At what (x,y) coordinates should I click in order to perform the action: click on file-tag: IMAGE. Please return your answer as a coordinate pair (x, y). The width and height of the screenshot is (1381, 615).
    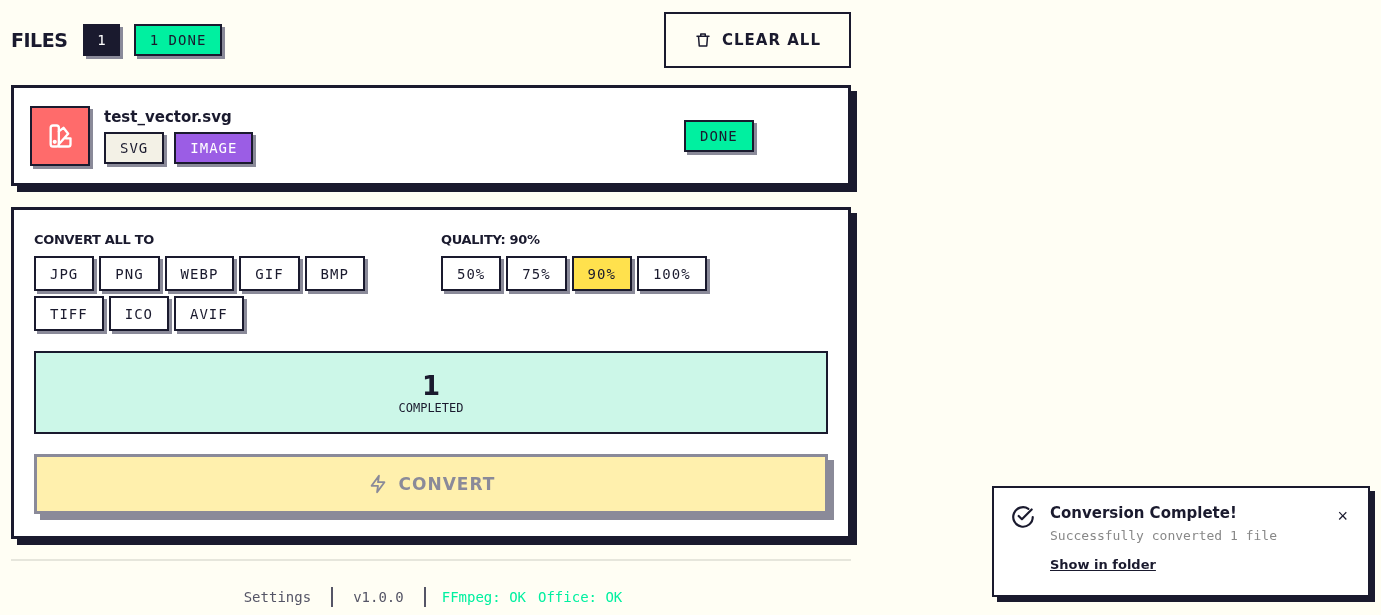
    Looking at the image, I should click on (214, 147).